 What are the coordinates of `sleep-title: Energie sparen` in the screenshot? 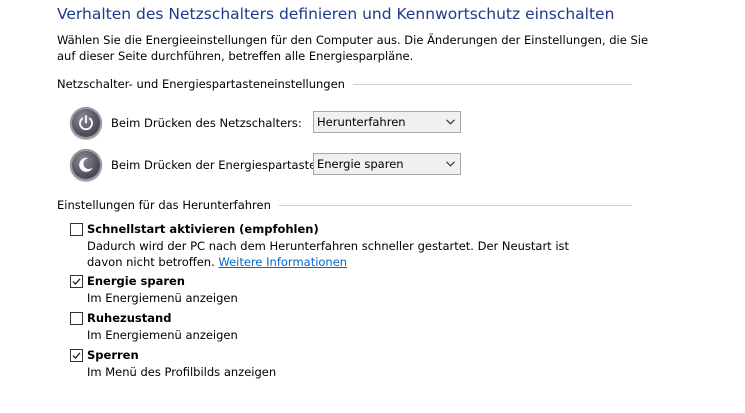 It's located at (136, 281).